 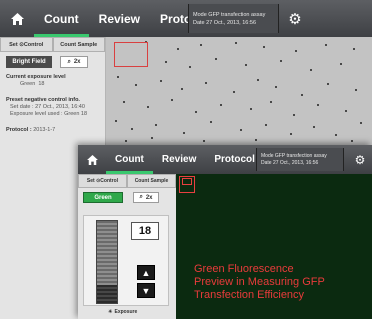 What do you see at coordinates (29, 62) in the screenshot?
I see `bright-field-button: Bright Field` at bounding box center [29, 62].